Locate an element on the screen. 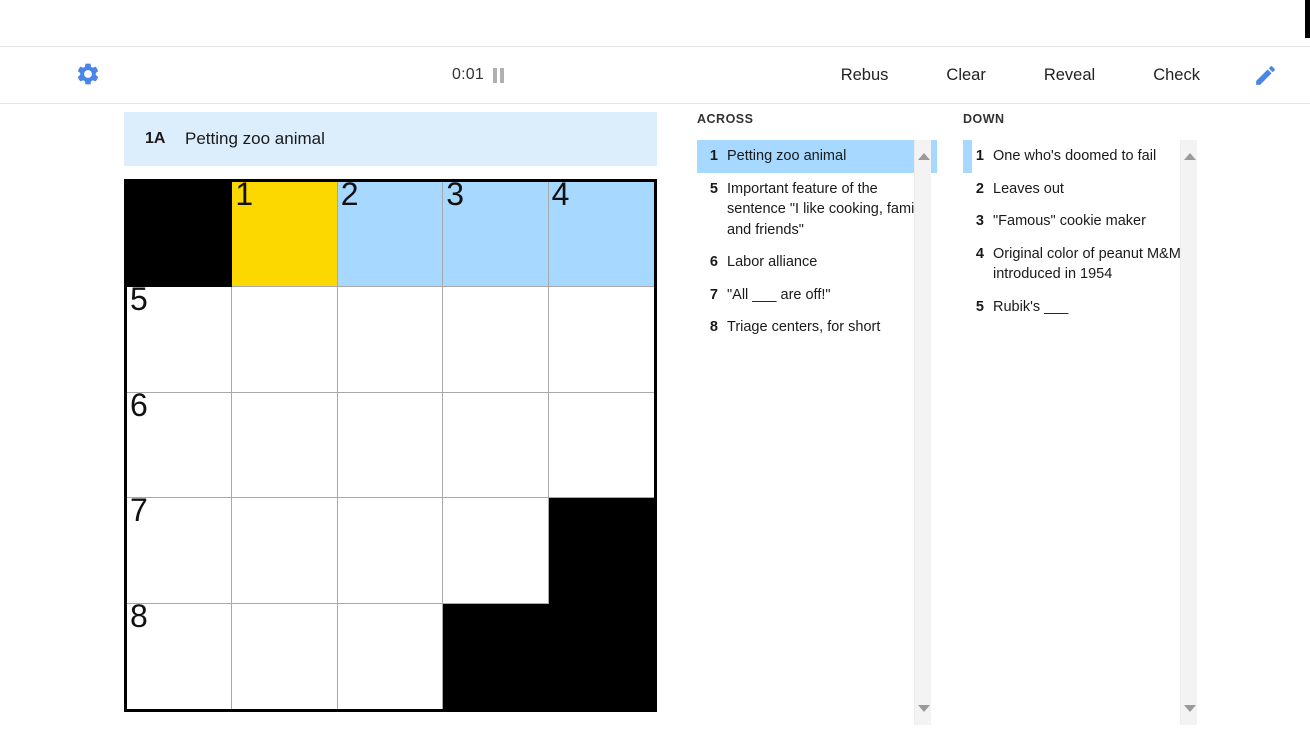 The height and width of the screenshot is (745, 1310). text-caret is located at coordinates (1307, 19).